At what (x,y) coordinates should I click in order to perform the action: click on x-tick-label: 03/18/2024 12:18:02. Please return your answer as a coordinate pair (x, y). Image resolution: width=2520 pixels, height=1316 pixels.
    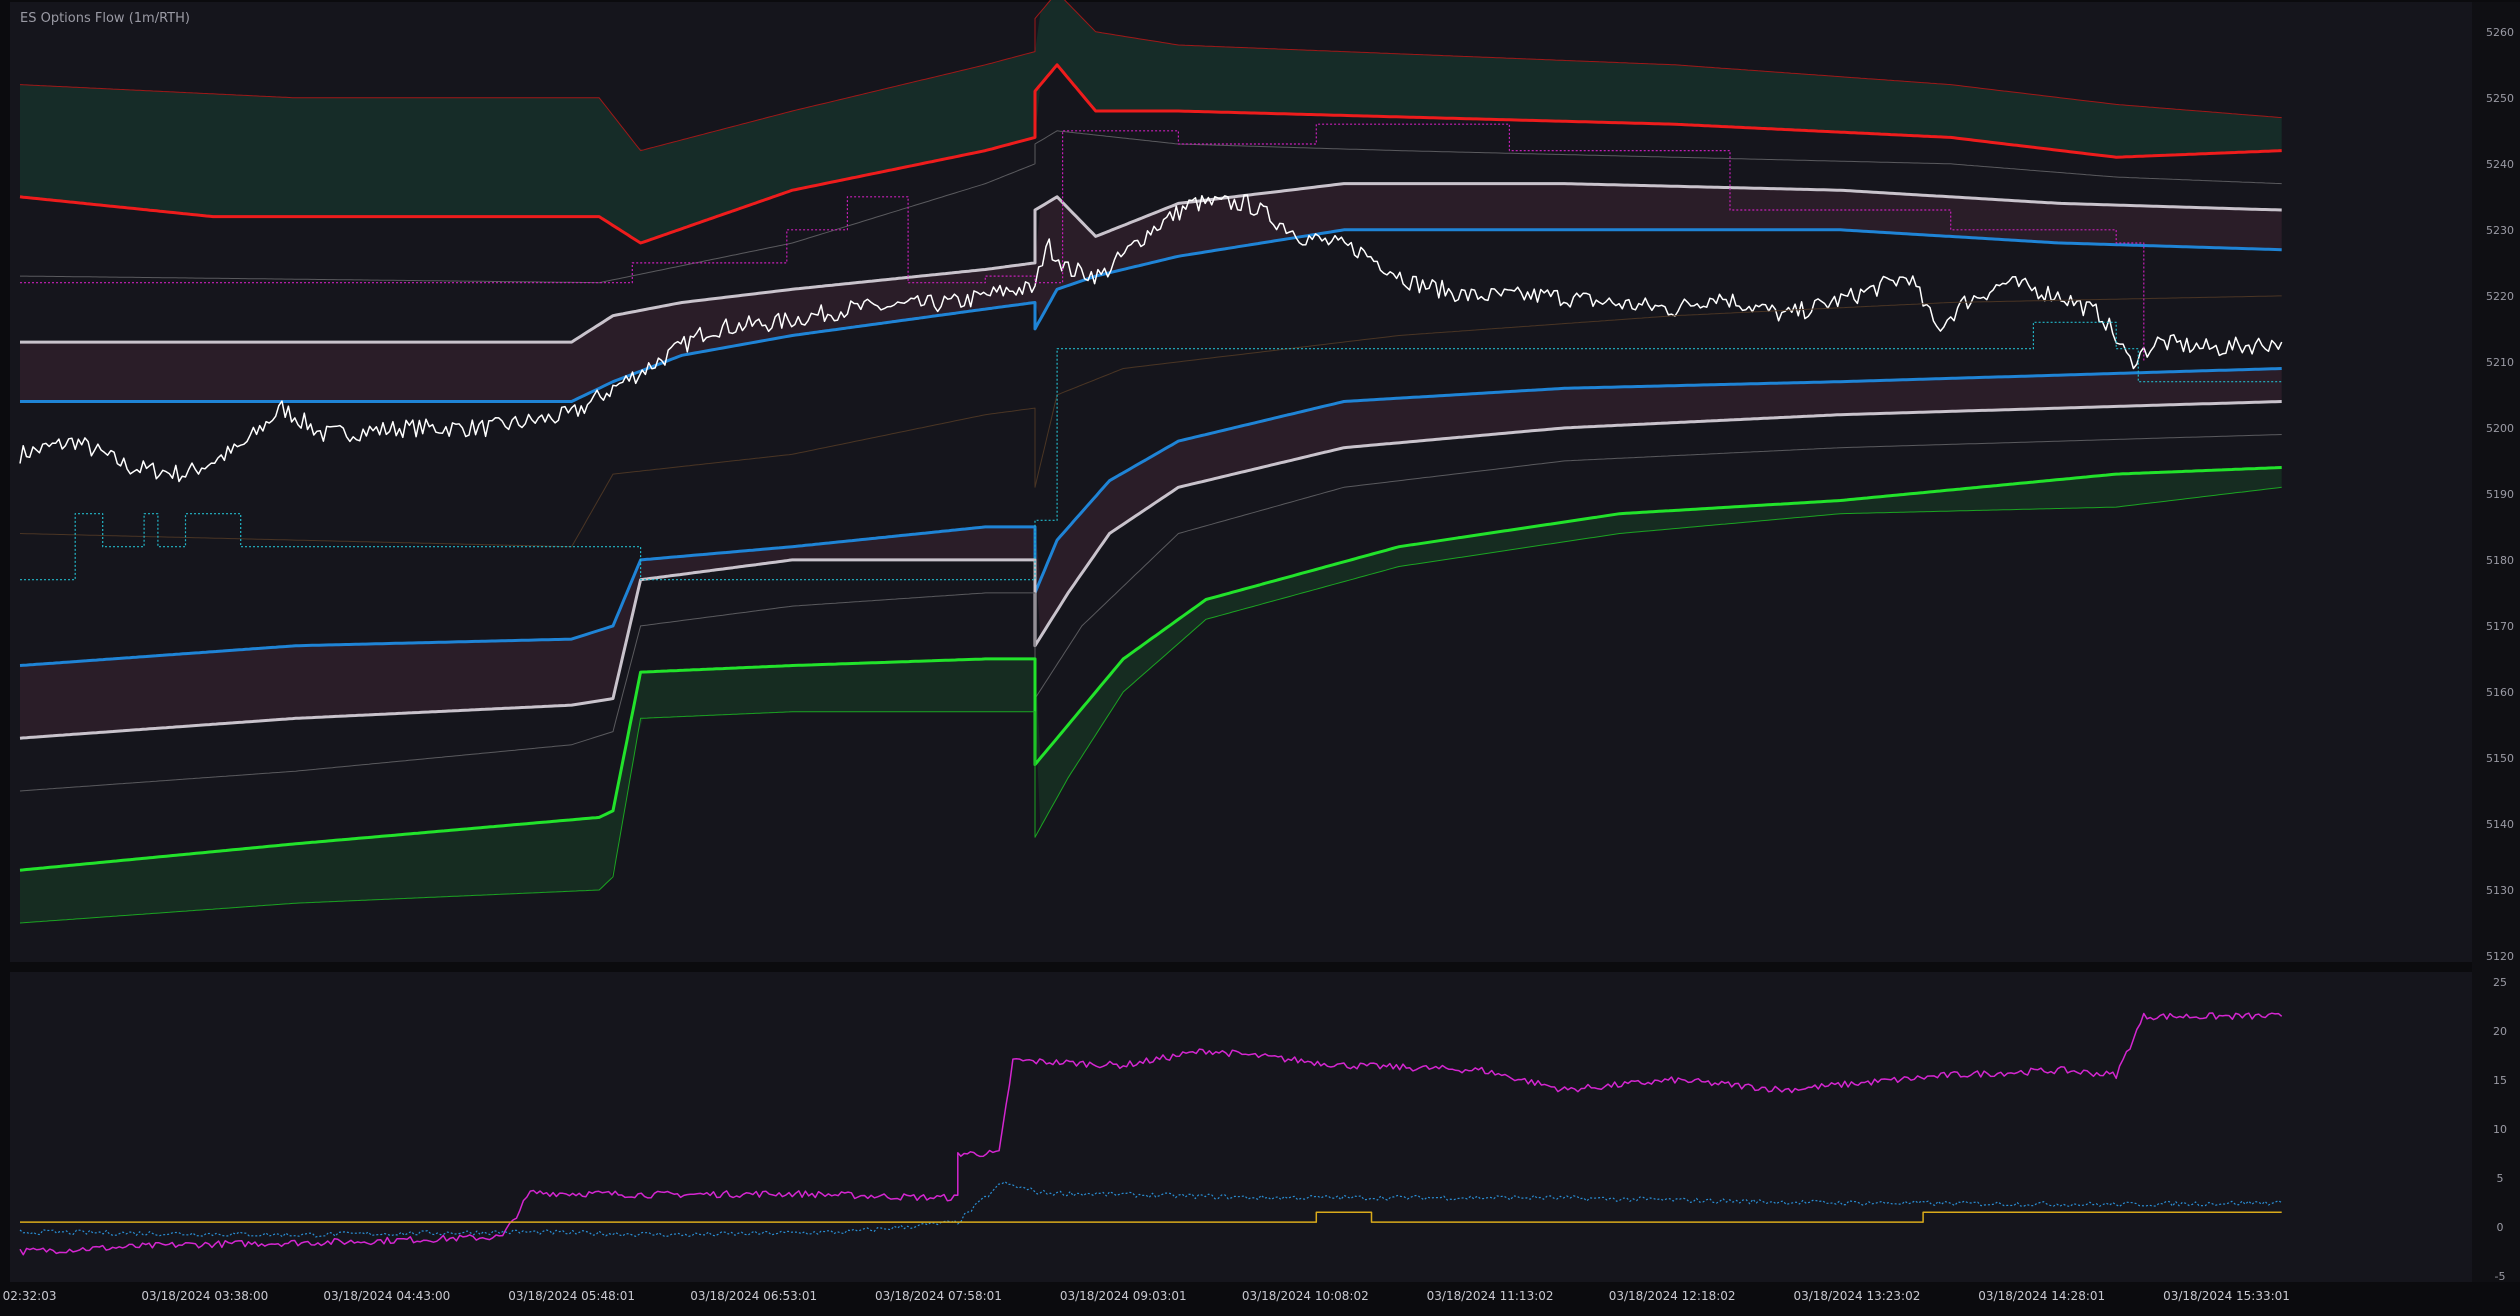
    Looking at the image, I should click on (1672, 1296).